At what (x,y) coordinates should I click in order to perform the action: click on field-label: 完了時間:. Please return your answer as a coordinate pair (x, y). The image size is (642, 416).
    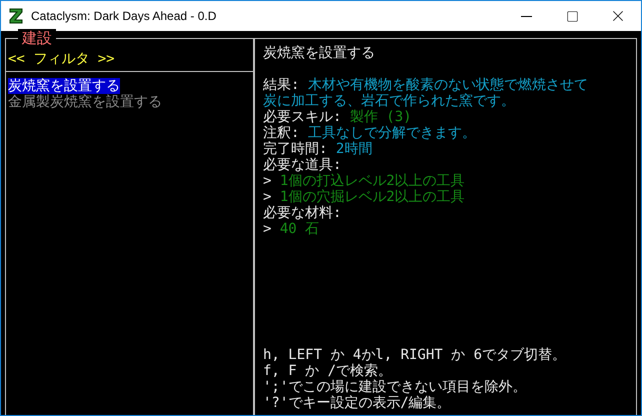
    Looking at the image, I should click on (295, 149).